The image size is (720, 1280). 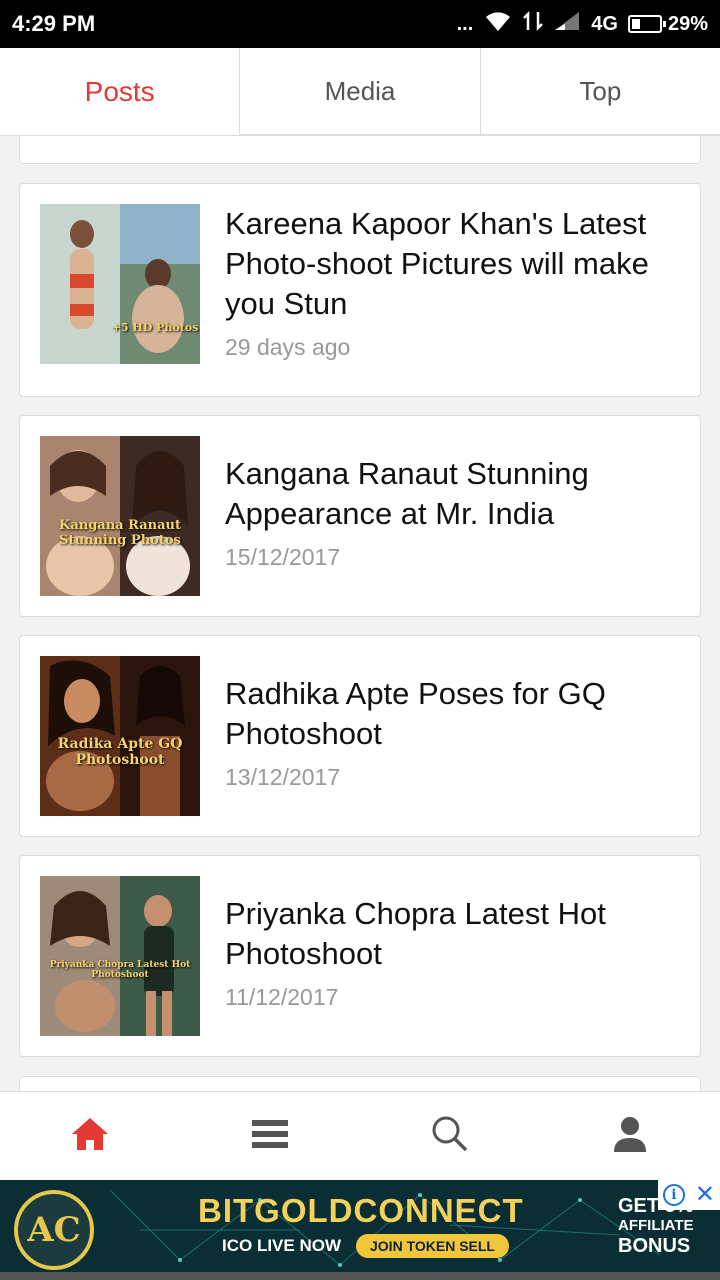 I want to click on status-icons: ... 4G 29%, so click(x=582, y=24).